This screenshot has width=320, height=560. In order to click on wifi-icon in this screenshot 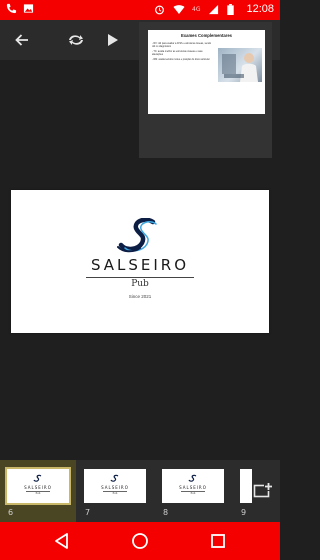, I will do `click(179, 9)`.